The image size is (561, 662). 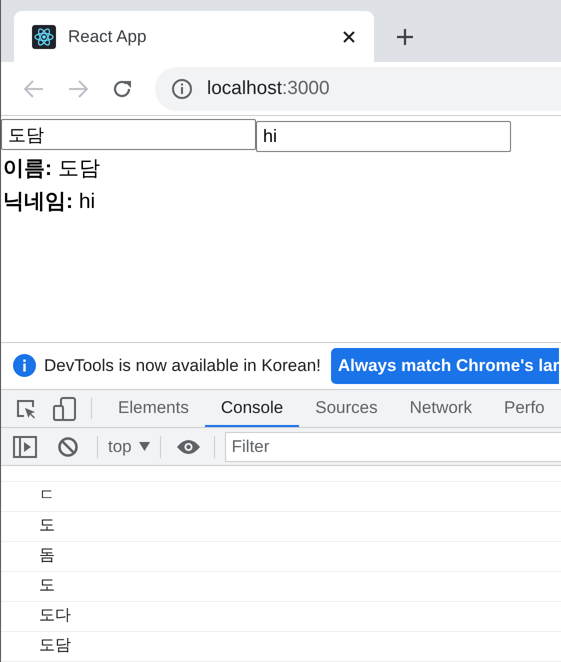 What do you see at coordinates (44, 36) in the screenshot?
I see `atom-icon` at bounding box center [44, 36].